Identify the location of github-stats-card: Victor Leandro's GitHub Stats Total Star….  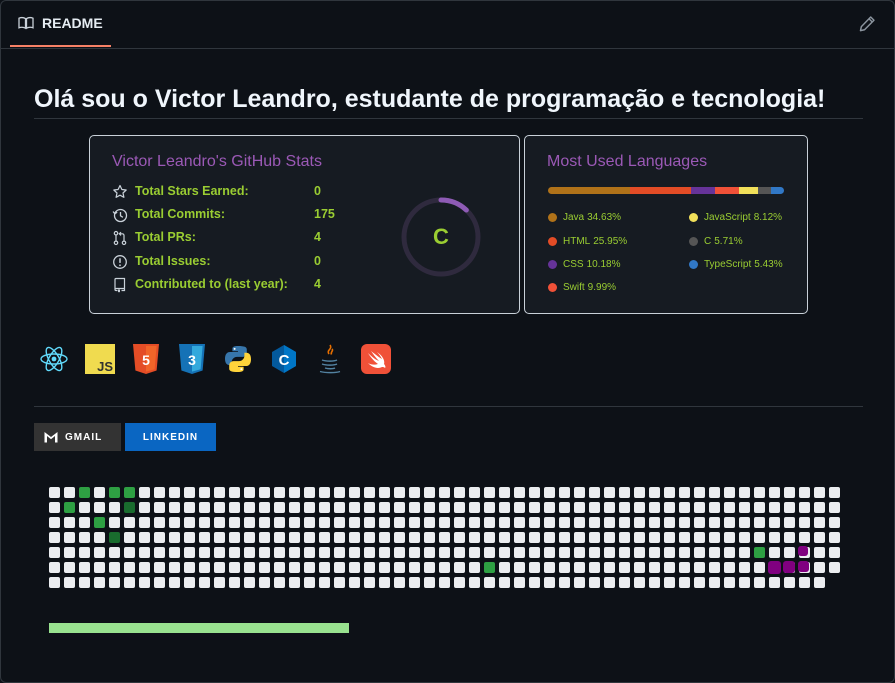
(304, 224).